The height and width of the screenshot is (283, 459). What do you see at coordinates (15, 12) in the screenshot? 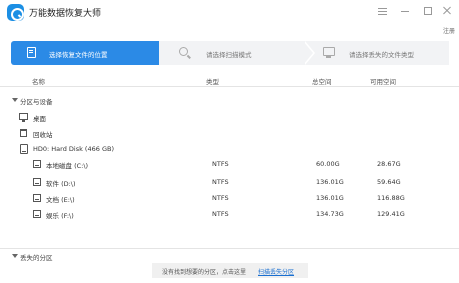
I see `app-logo-icon` at bounding box center [15, 12].